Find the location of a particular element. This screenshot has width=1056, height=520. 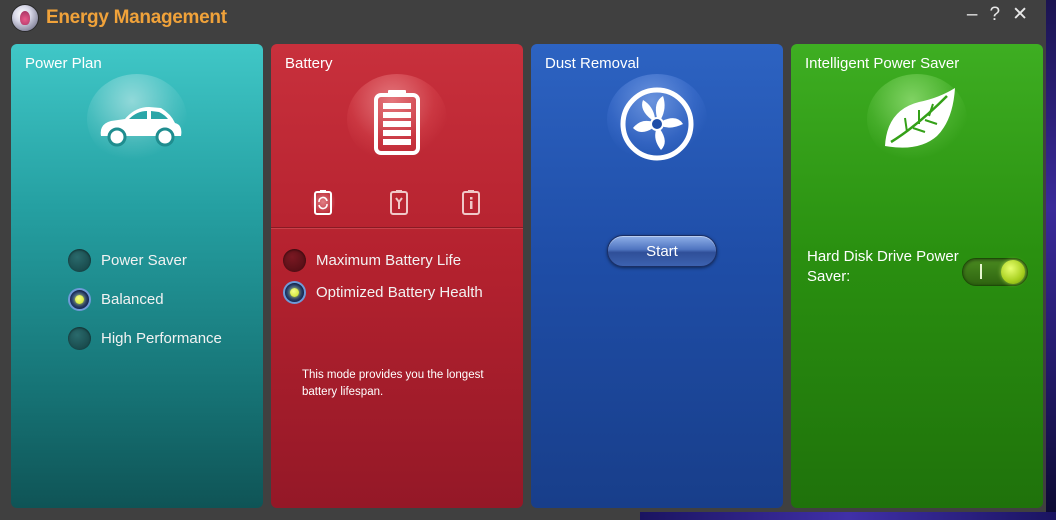

desktop-background-bottom is located at coordinates (848, 516).